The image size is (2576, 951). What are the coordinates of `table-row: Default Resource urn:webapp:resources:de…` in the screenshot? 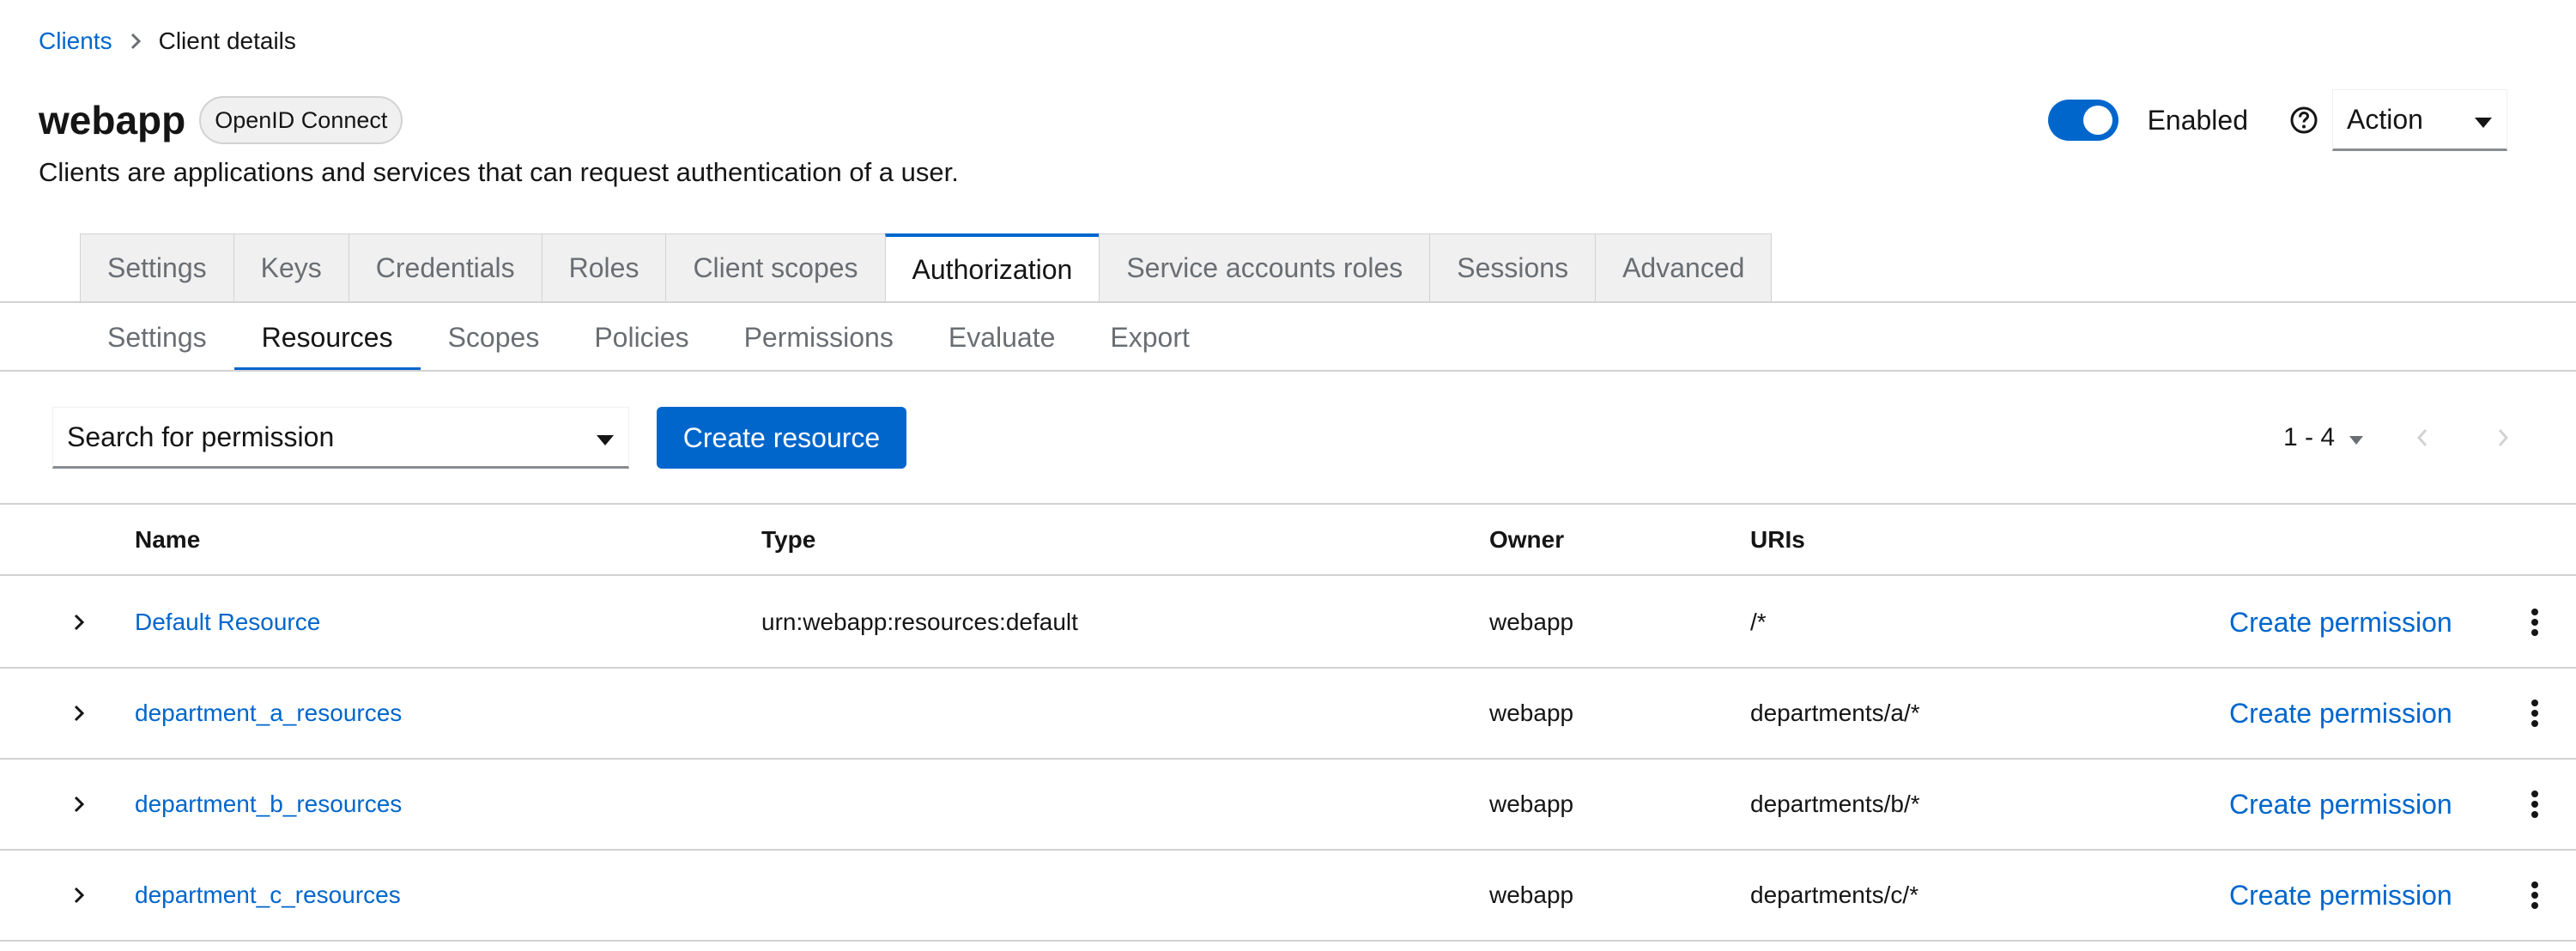 It's located at (1288, 623).